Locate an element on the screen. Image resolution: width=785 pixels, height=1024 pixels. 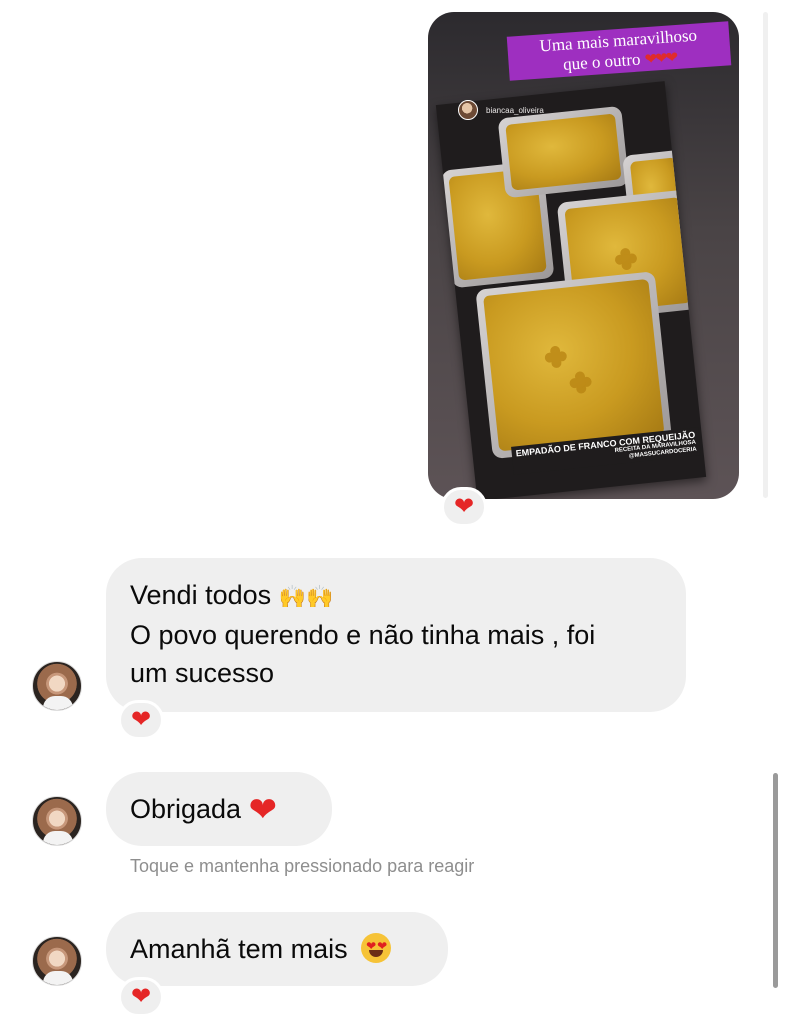
message-text: Obrigada is located at coordinates (186, 809).